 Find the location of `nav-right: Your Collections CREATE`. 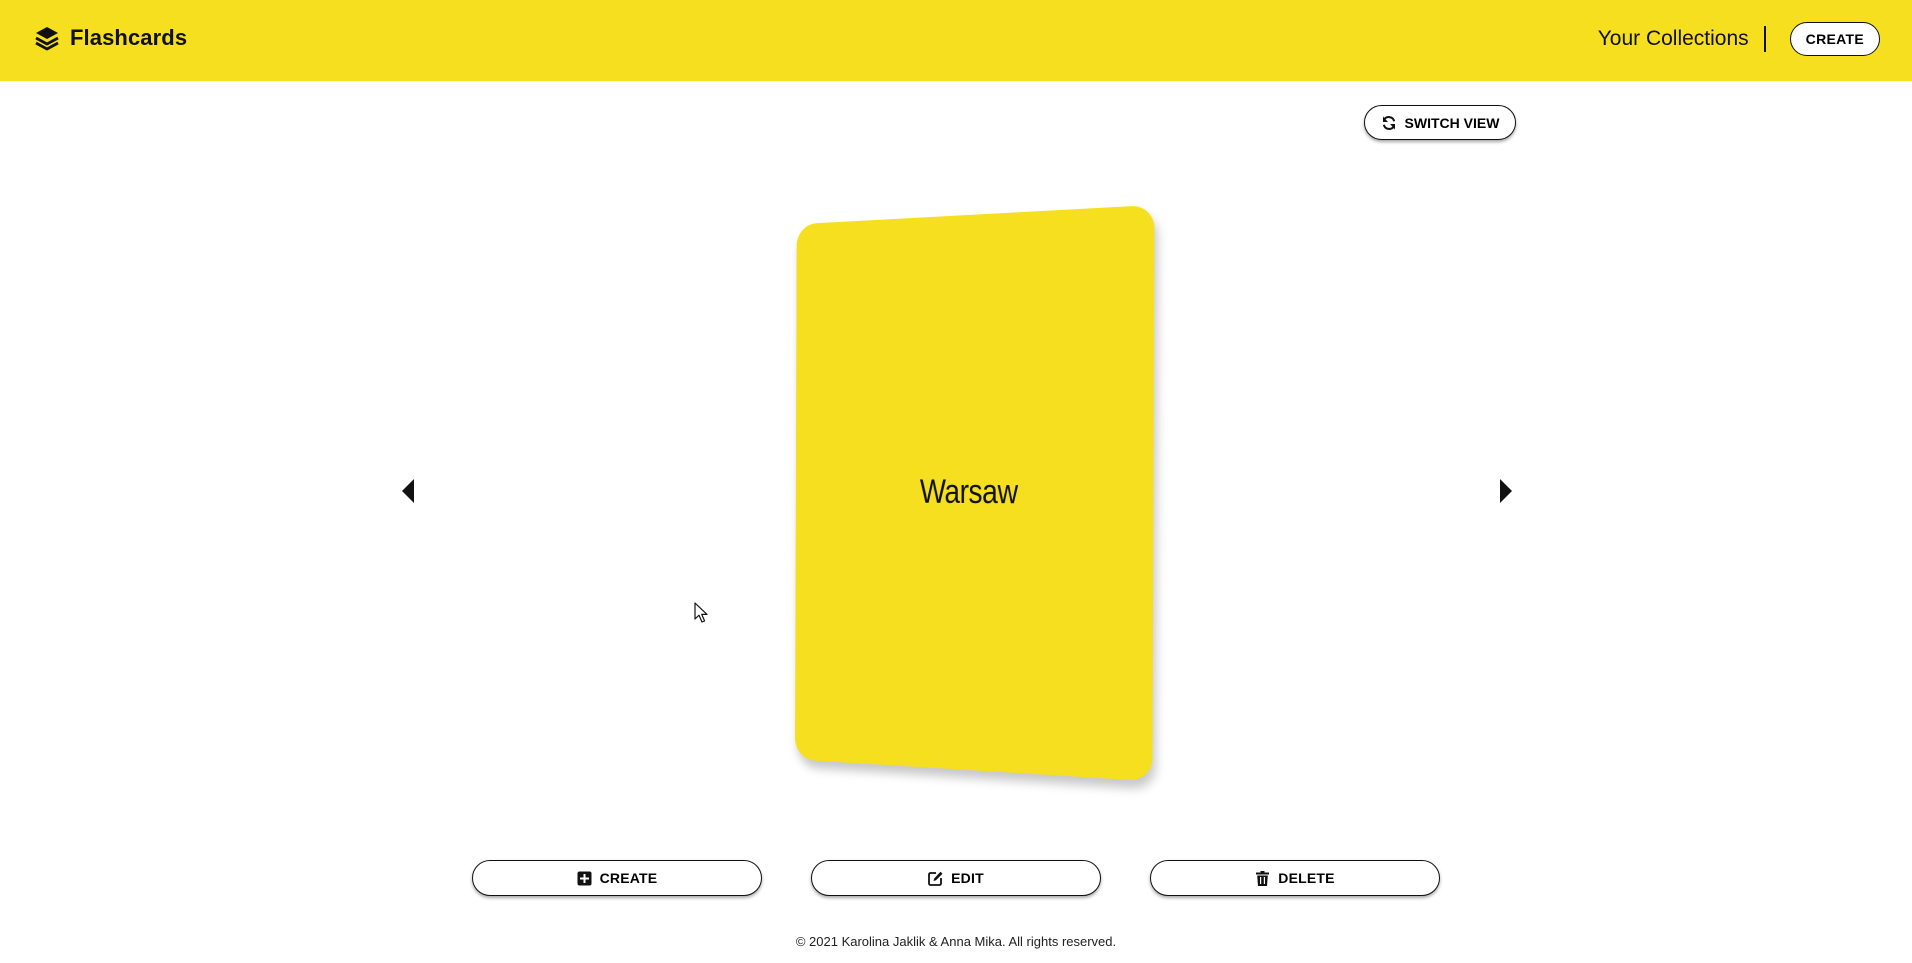

nav-right: Your Collections CREATE is located at coordinates (1739, 39).